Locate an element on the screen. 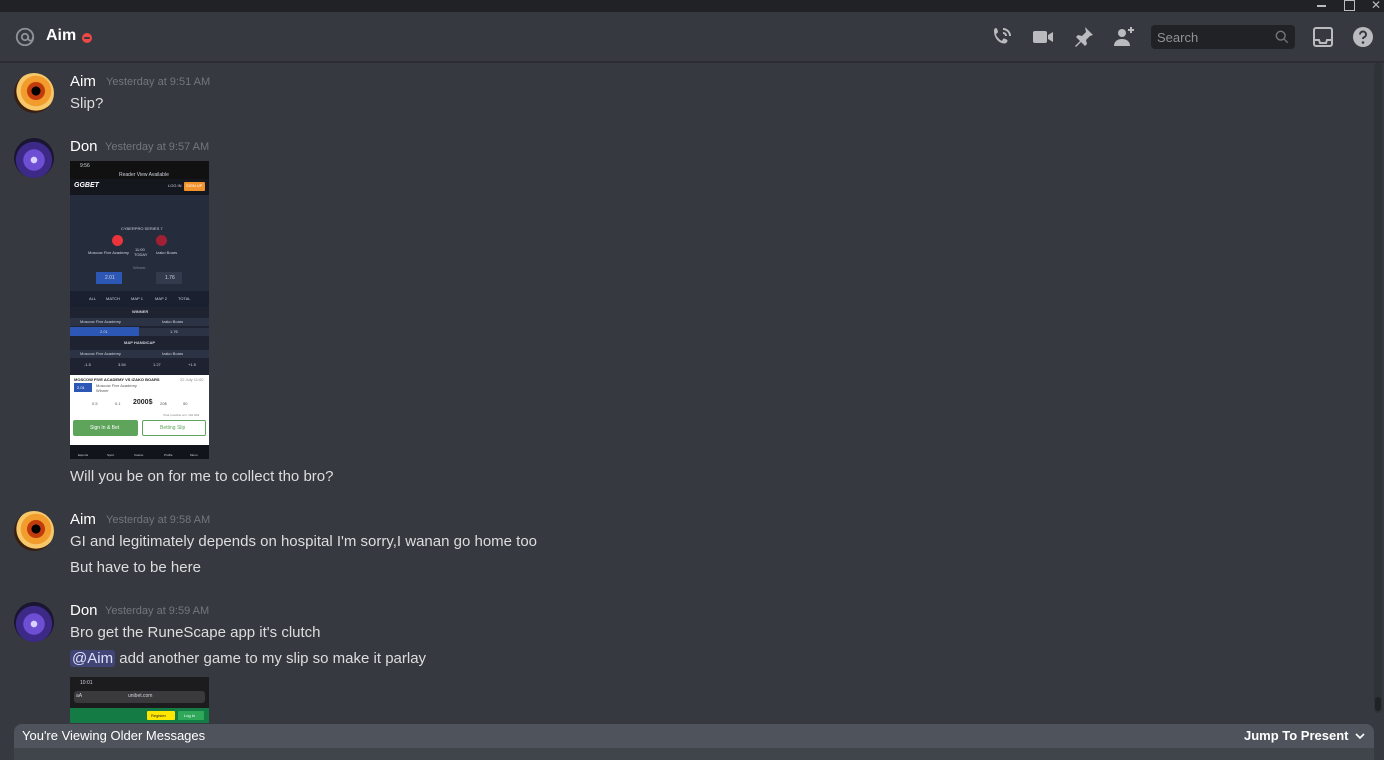  at-icon is located at coordinates (25, 37).